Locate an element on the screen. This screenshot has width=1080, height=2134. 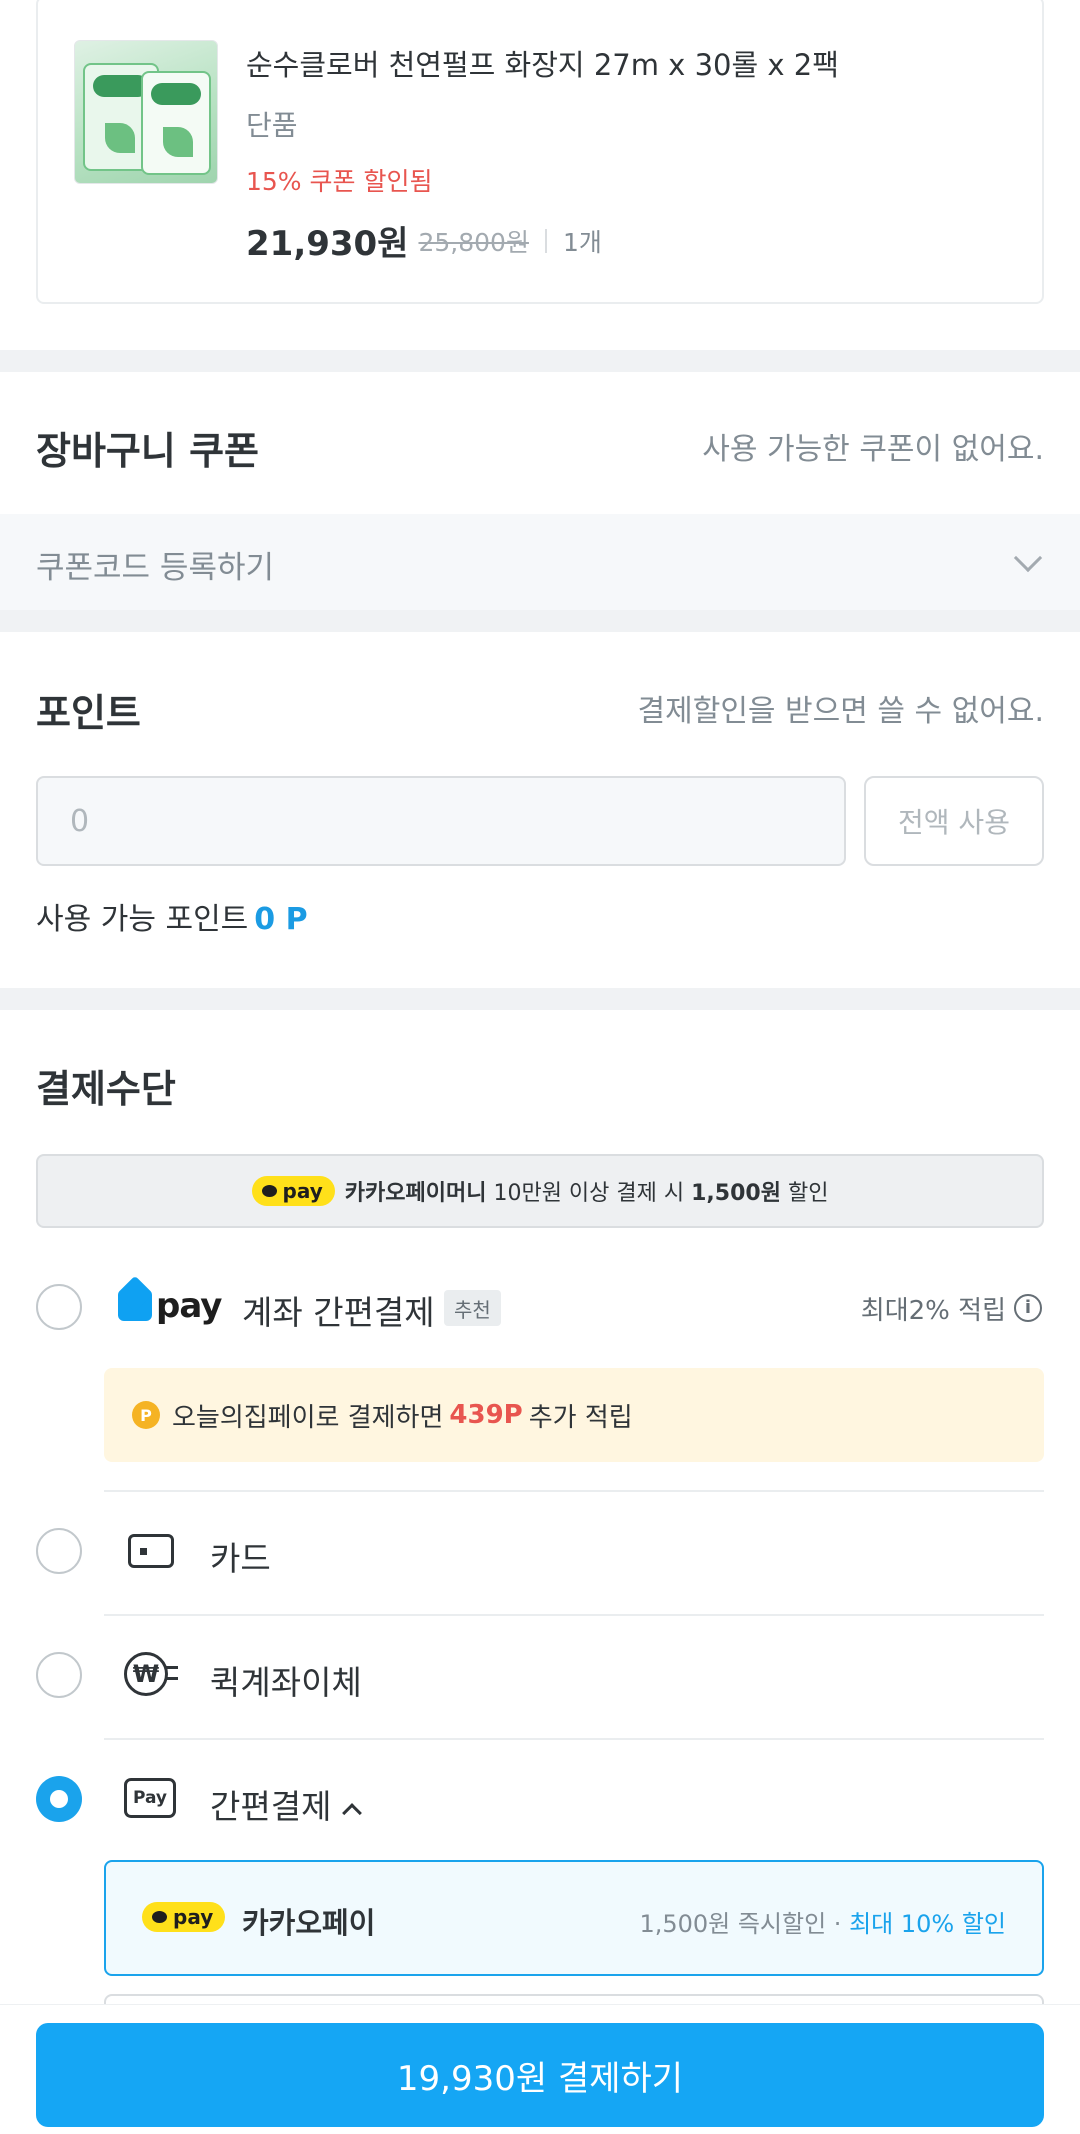
price-row: 21,930원 25,800원 1개 is located at coordinates (424, 240).